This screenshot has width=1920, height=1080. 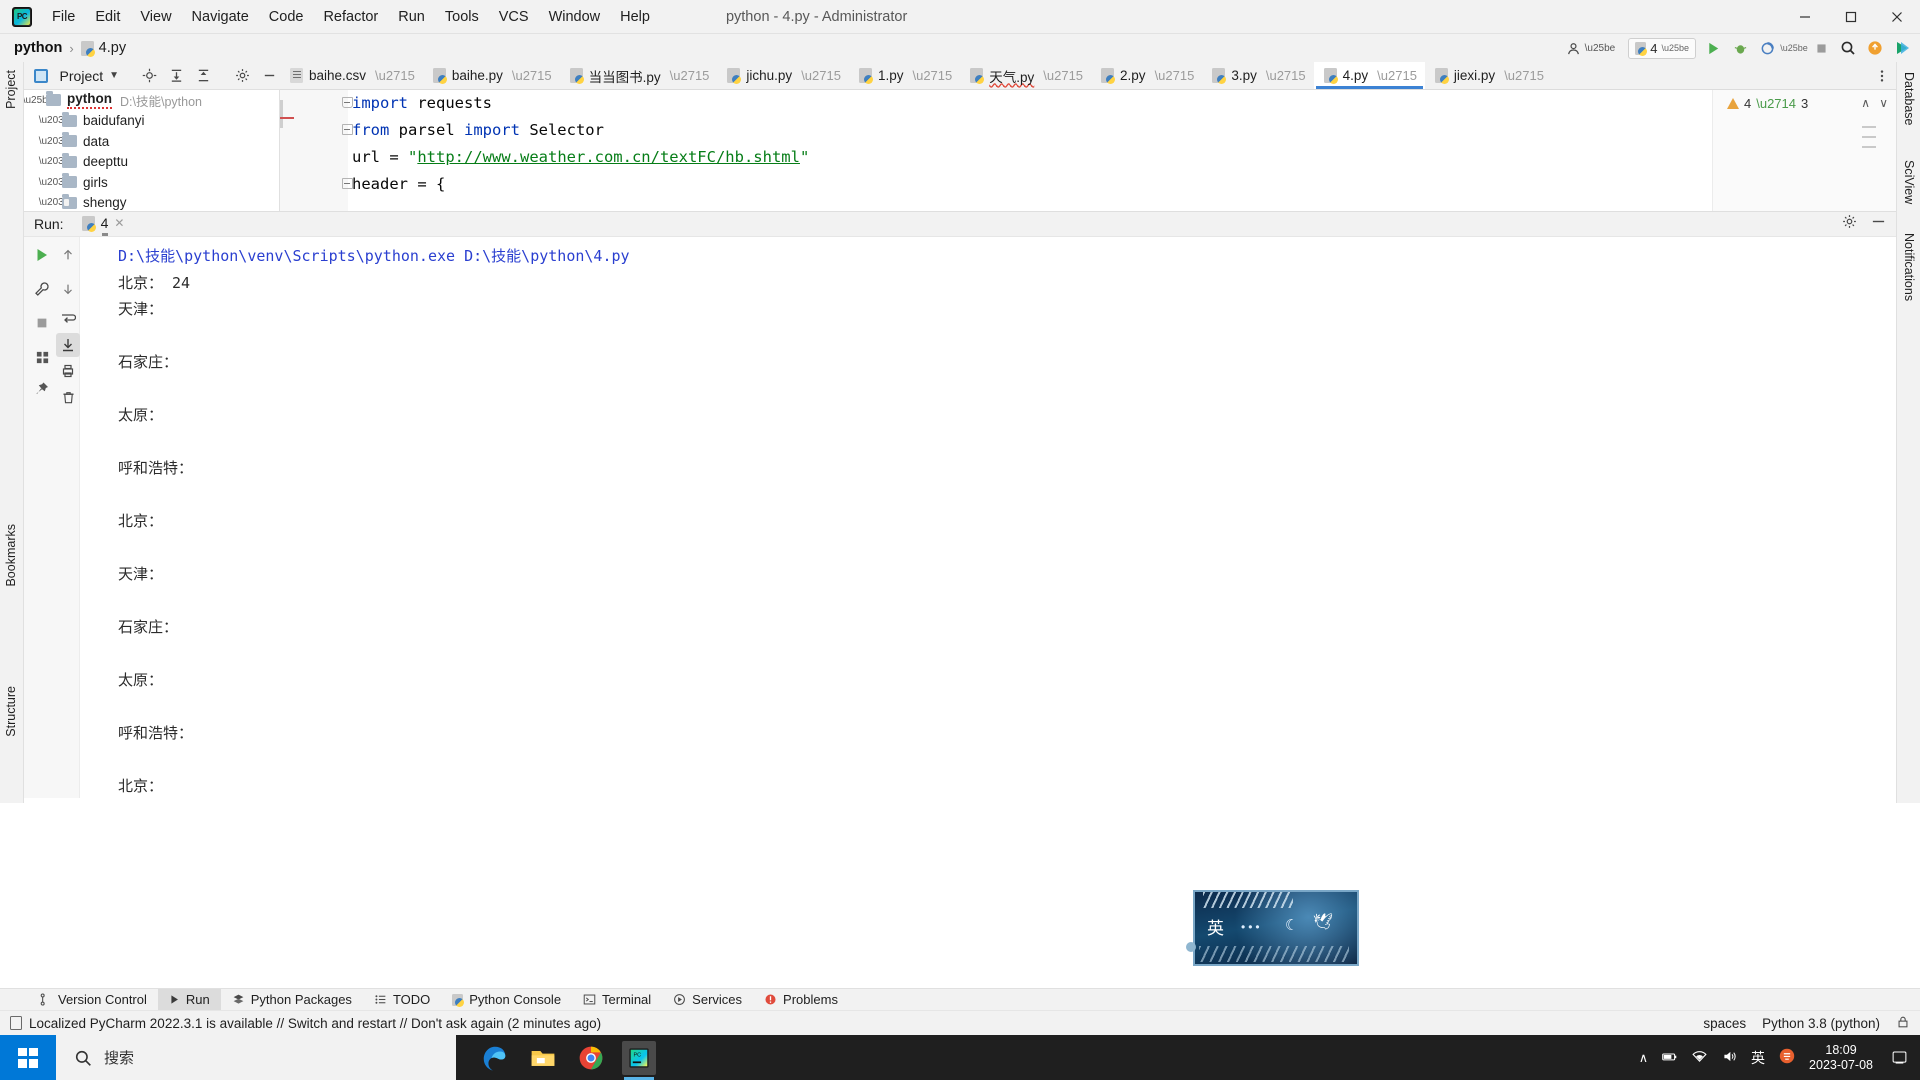 What do you see at coordinates (1848, 48) in the screenshot?
I see `search-everywhere-icon` at bounding box center [1848, 48].